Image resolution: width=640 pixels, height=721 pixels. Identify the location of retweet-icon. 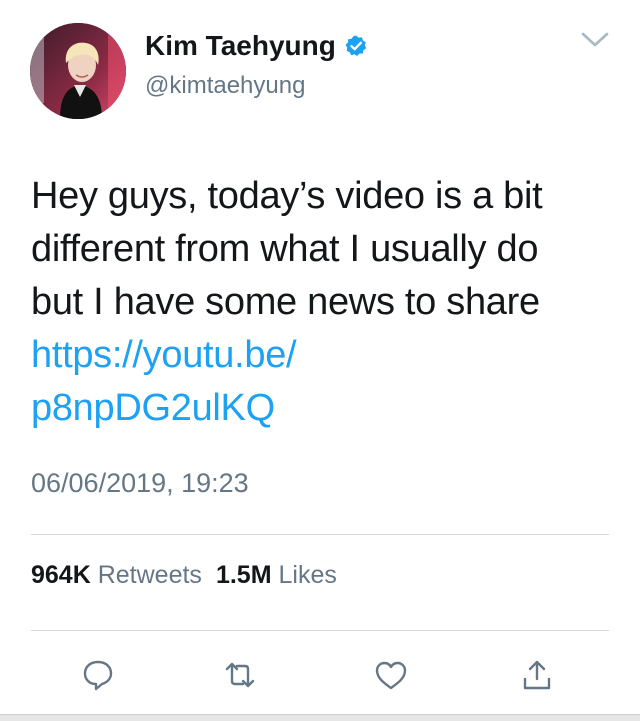
(240, 675).